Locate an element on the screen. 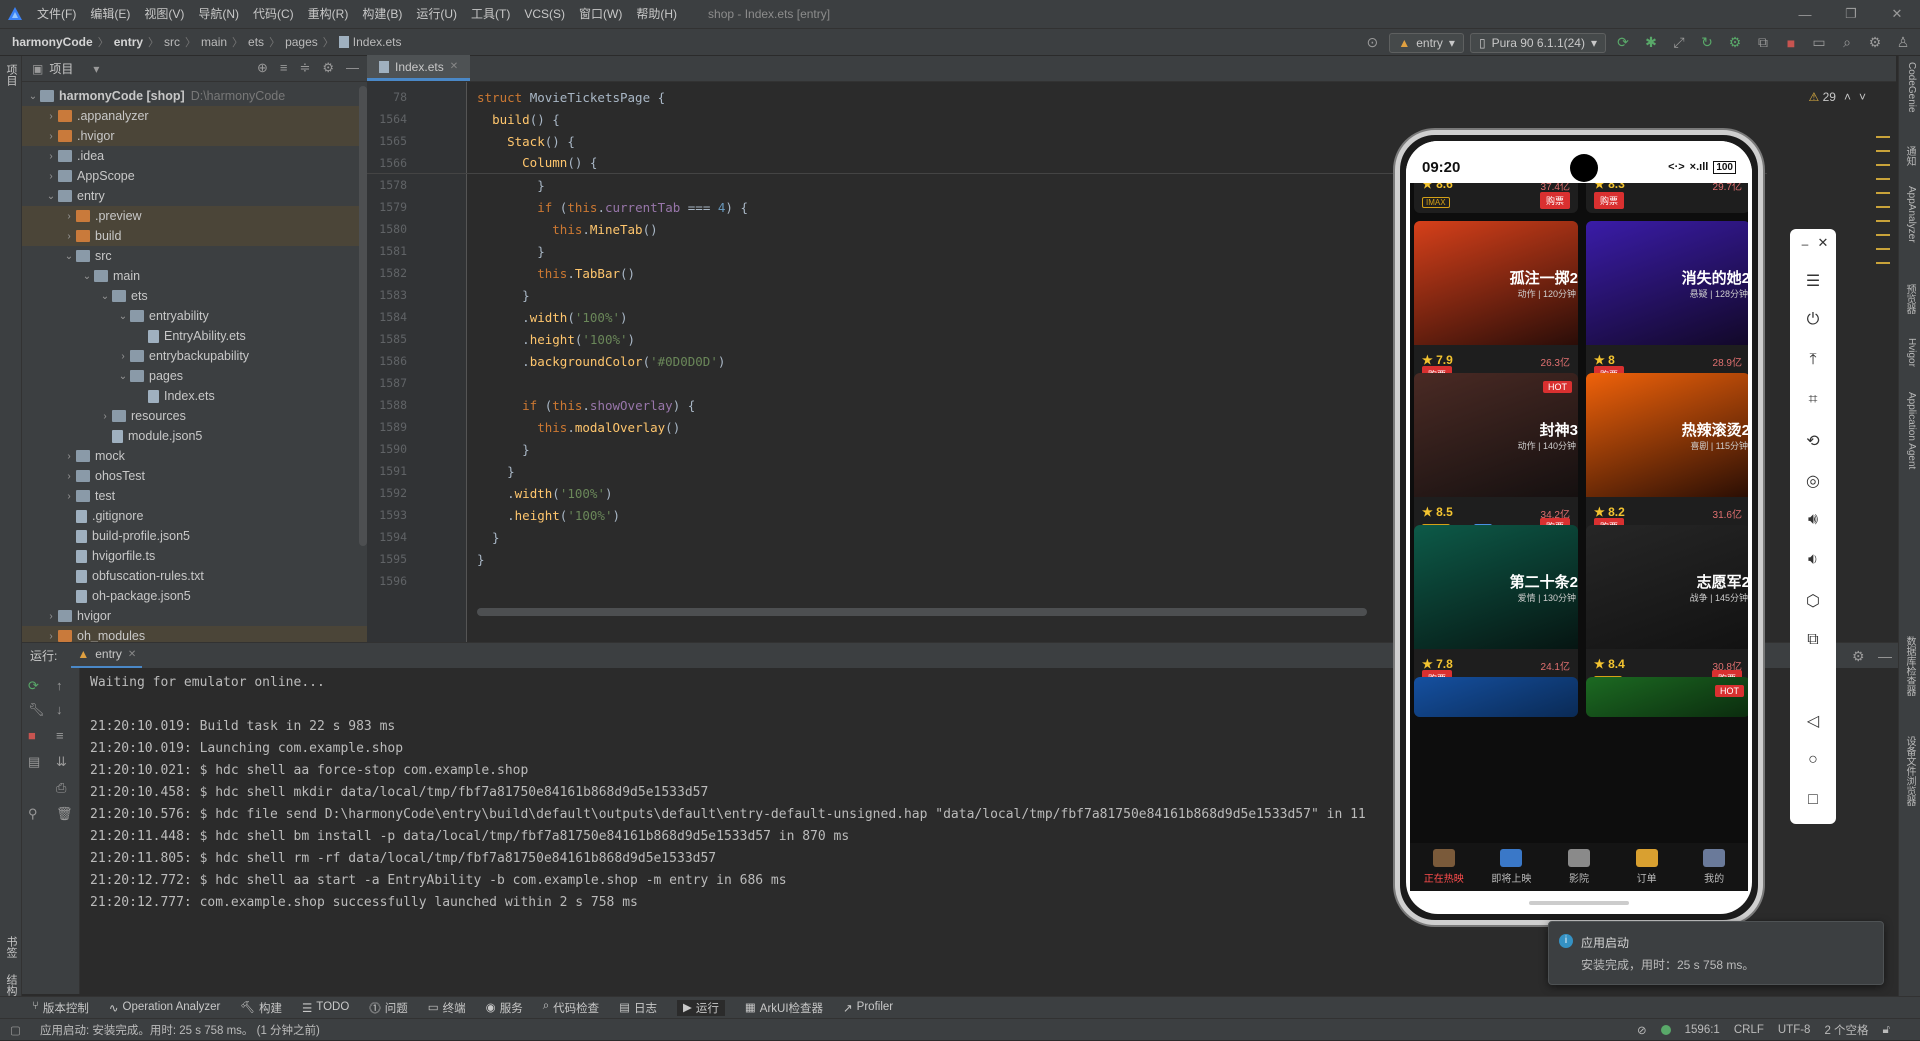  tree-item: › .hvigor is located at coordinates (194, 136).